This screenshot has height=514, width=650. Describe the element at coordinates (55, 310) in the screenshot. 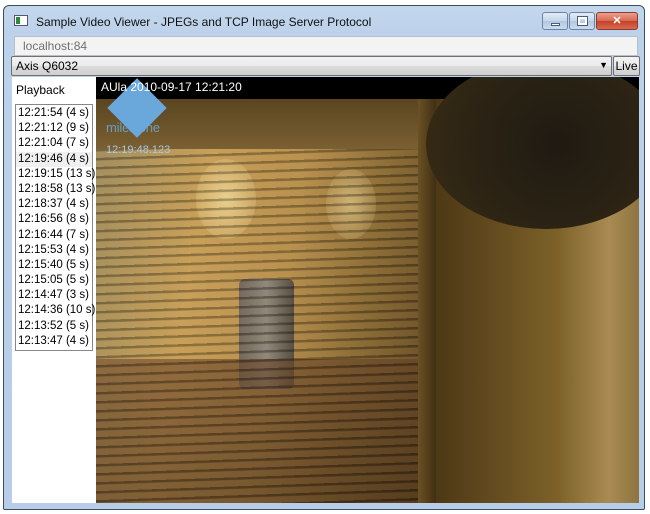

I see `recording-item: 12:14:36 (10 s)` at that location.